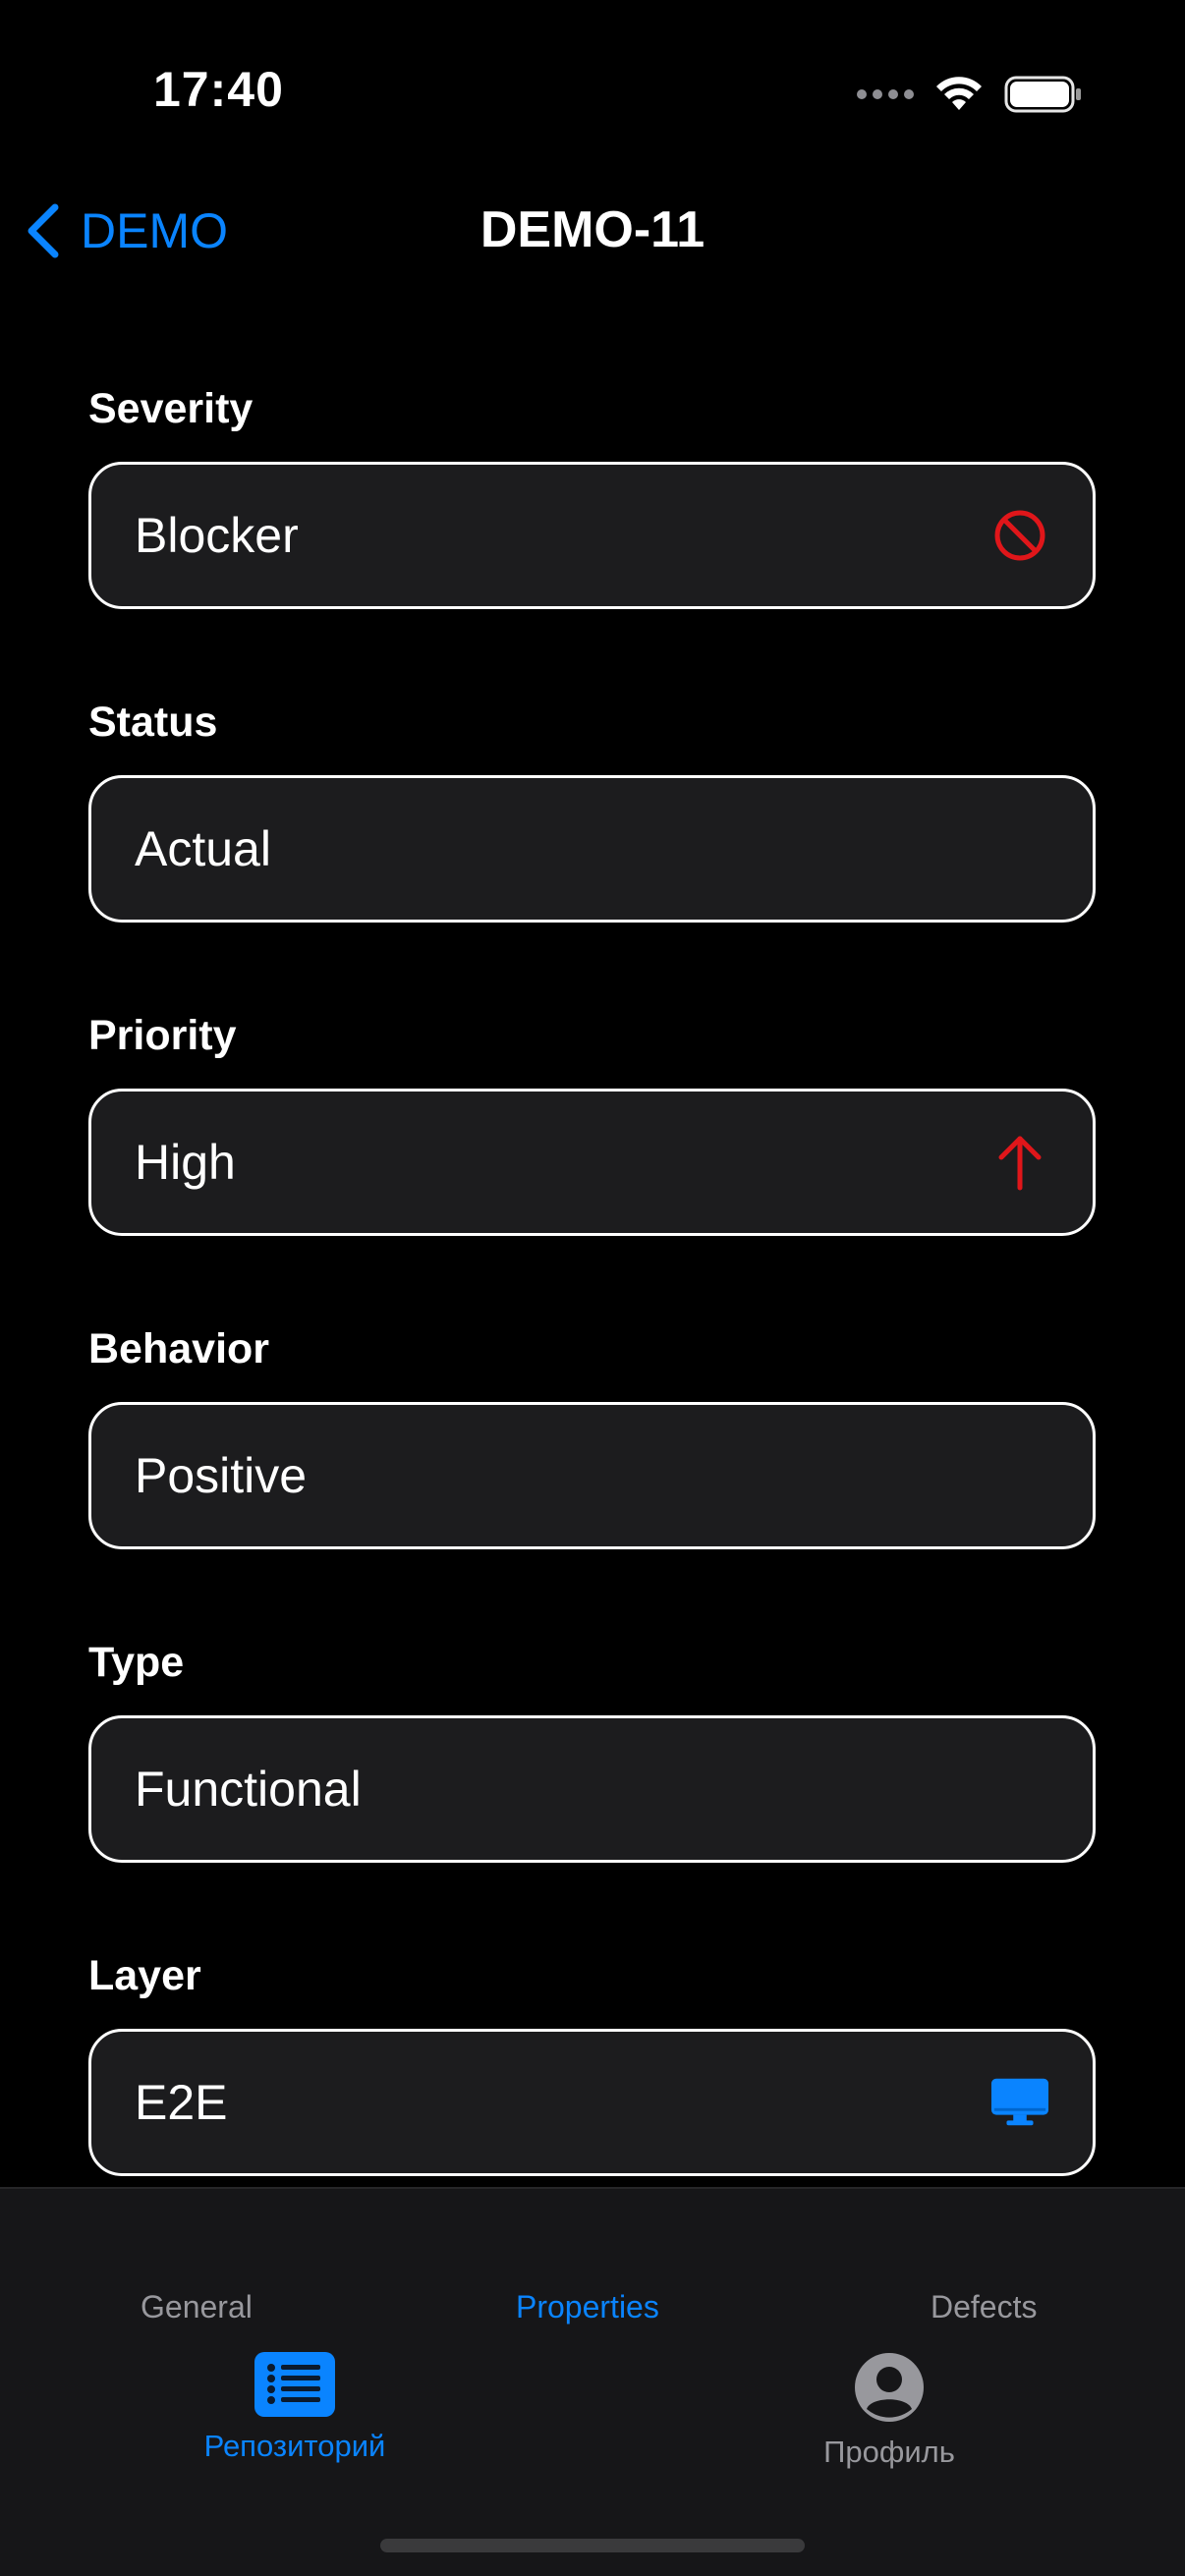 This screenshot has height=2576, width=1185. What do you see at coordinates (249, 1789) in the screenshot?
I see `type-value: Functional` at bounding box center [249, 1789].